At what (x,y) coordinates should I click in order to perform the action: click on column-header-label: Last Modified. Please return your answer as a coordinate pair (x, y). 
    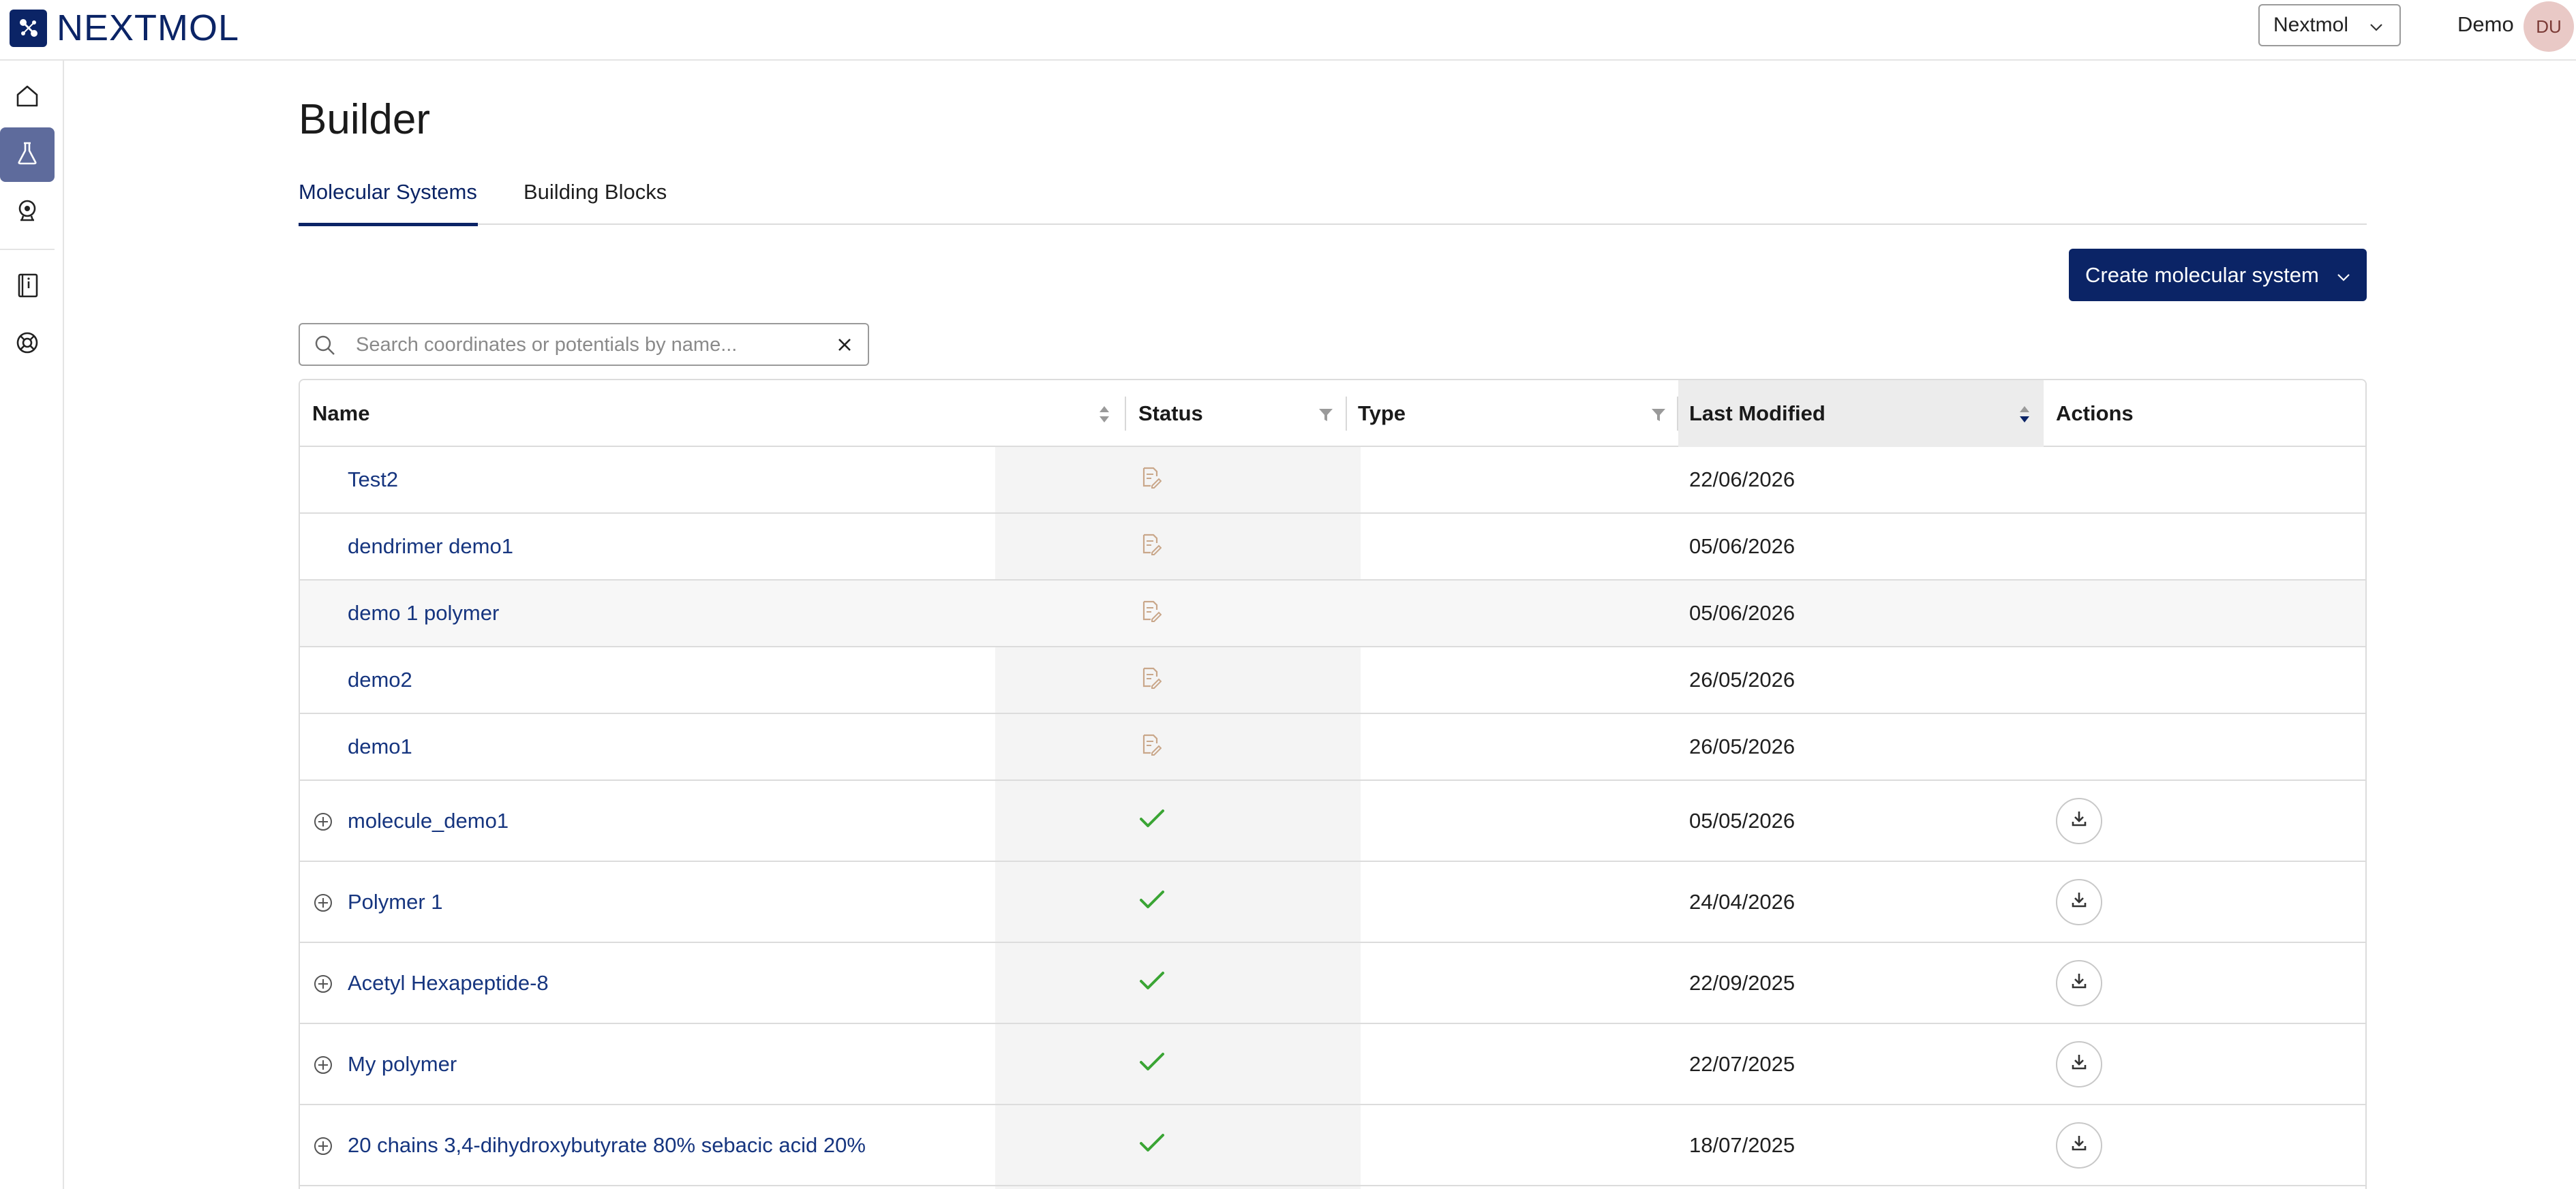
    Looking at the image, I should click on (1757, 413).